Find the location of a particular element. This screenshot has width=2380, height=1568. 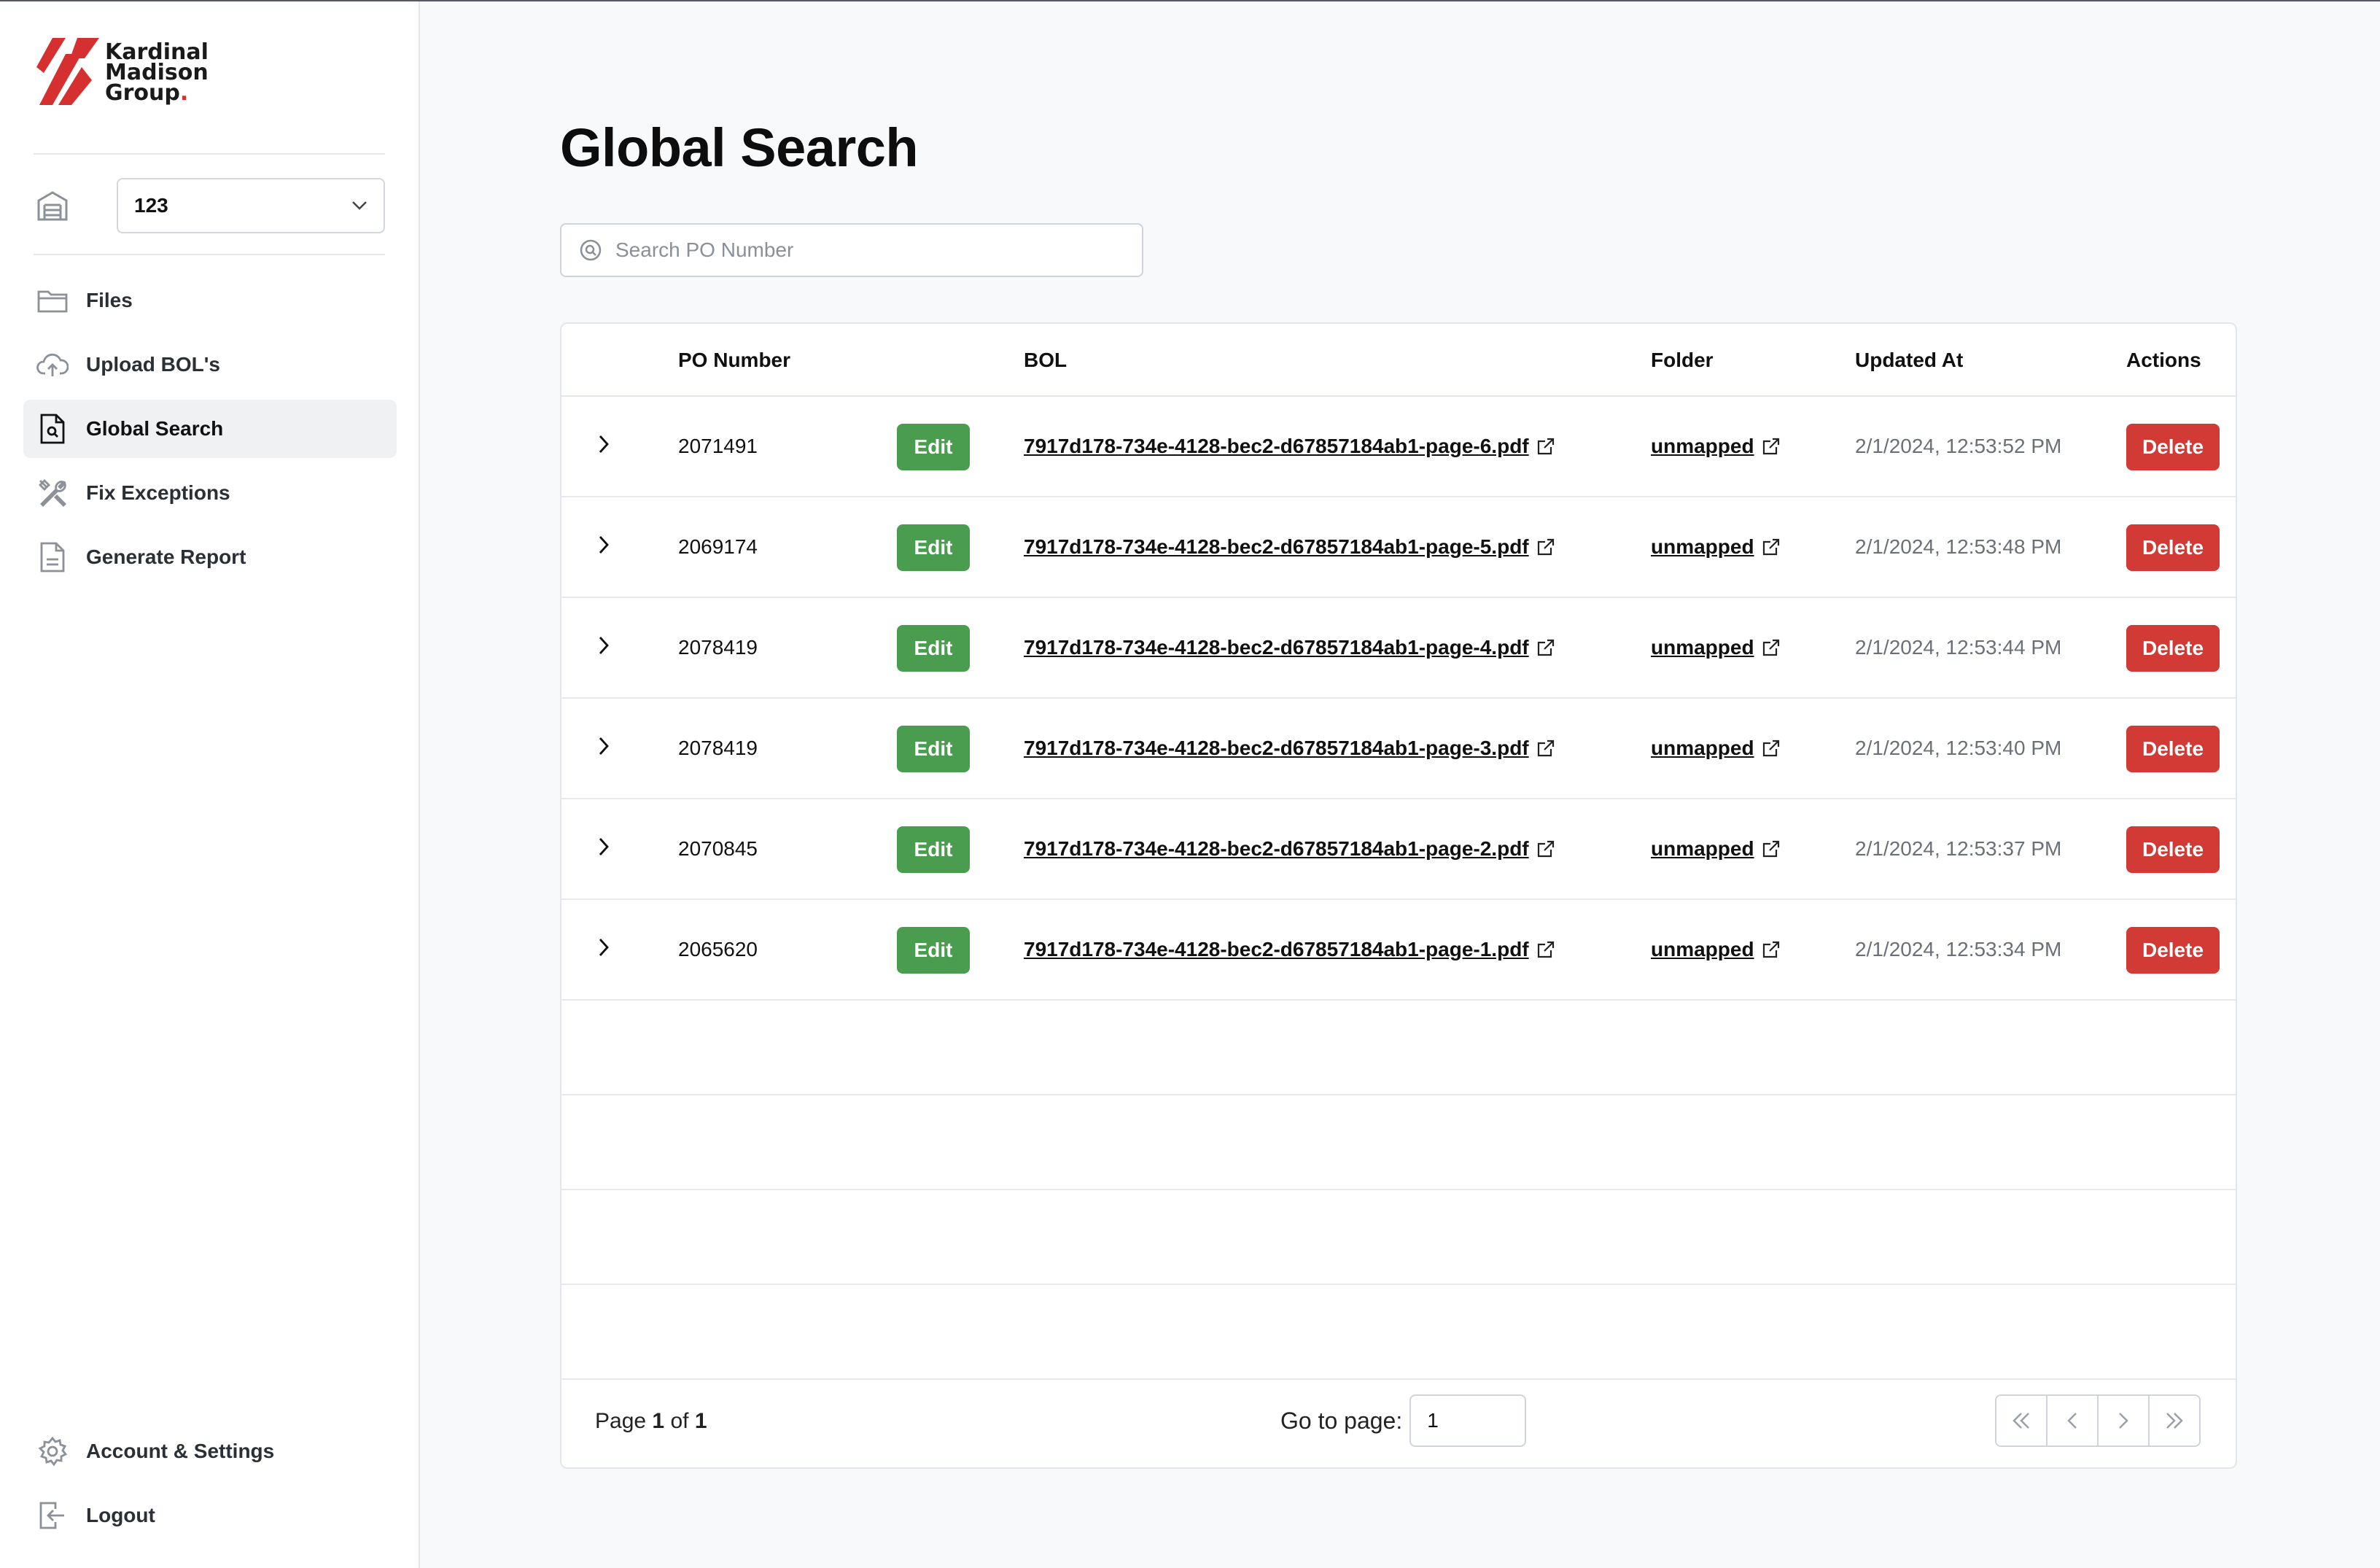

company-logo: Kardinal Madison Group. is located at coordinates (122, 71).